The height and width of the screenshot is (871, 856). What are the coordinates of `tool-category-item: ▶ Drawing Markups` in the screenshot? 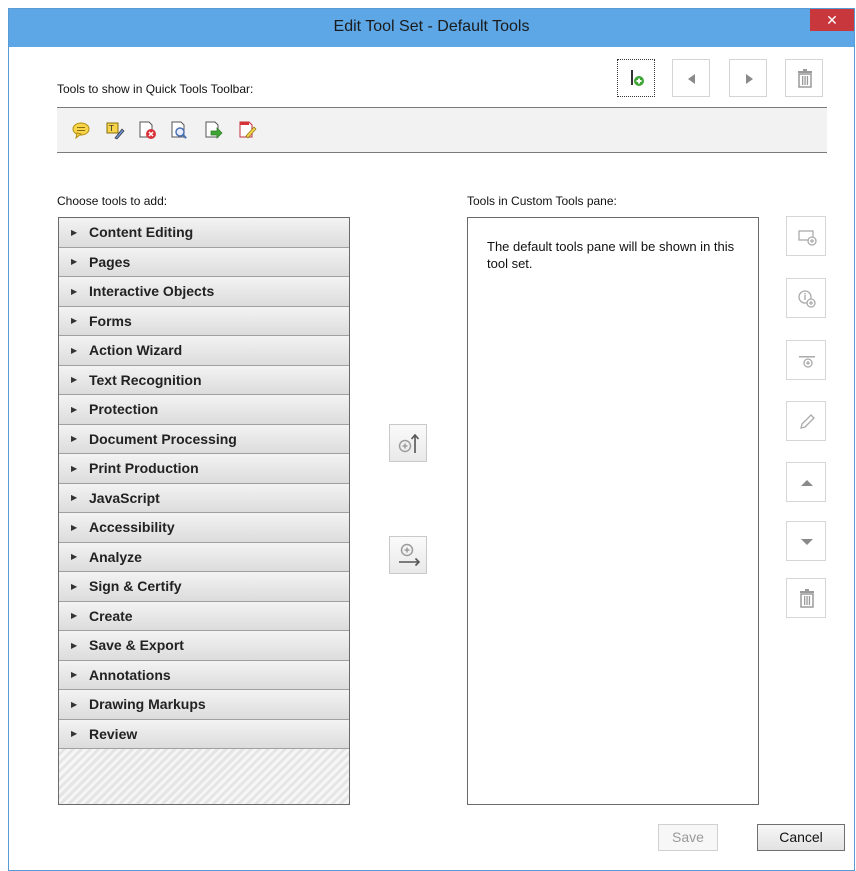 It's located at (204, 705).